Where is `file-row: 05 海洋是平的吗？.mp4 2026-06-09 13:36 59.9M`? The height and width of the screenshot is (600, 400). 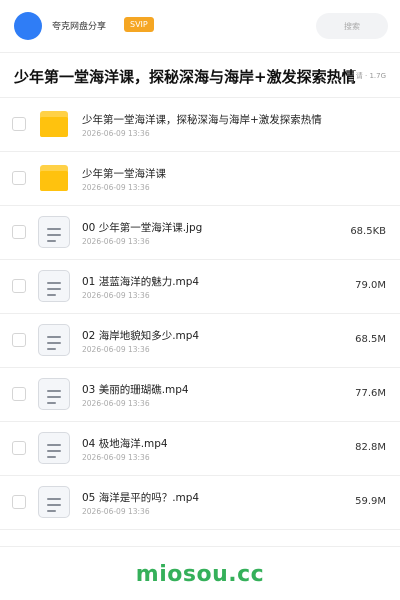 file-row: 05 海洋是平的吗？.mp4 2026-06-09 13:36 59.9M is located at coordinates (200, 503).